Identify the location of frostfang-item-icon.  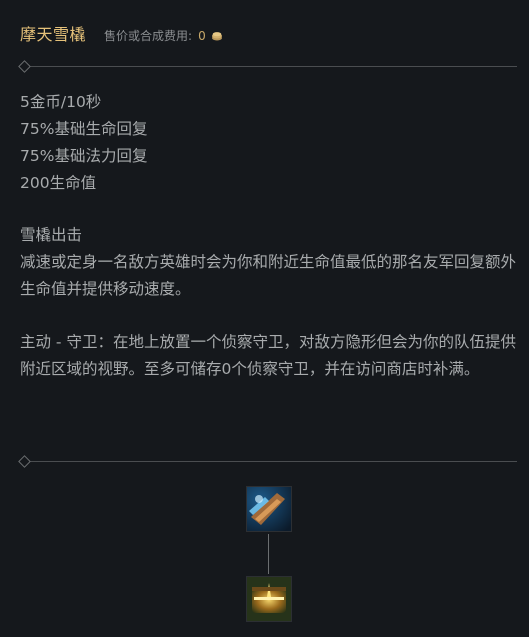
(269, 509).